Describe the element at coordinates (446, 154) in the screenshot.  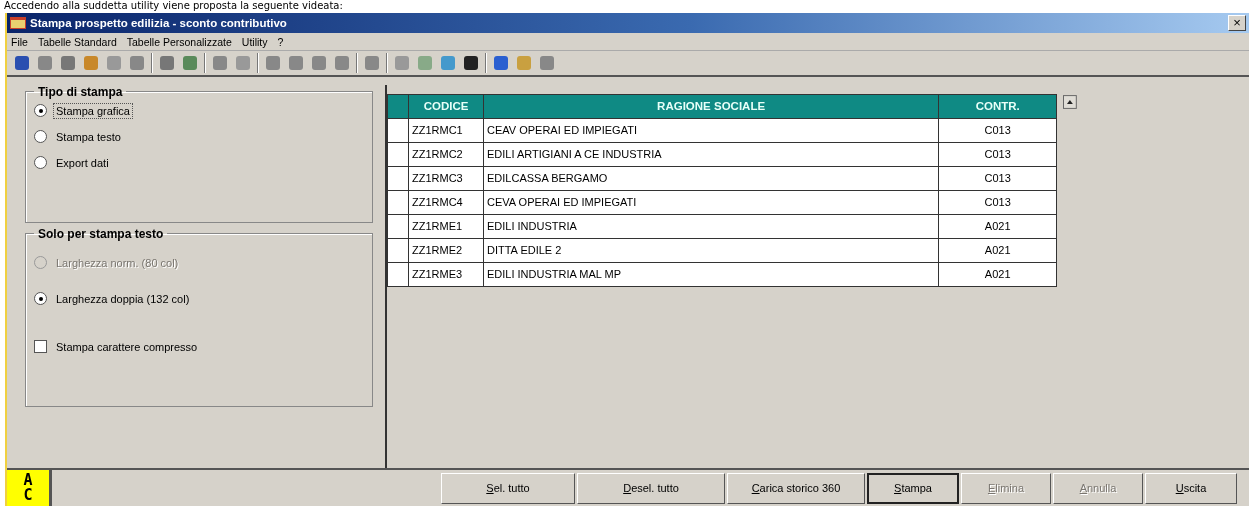
I see `table-cell: ZZ1RMC2` at that location.